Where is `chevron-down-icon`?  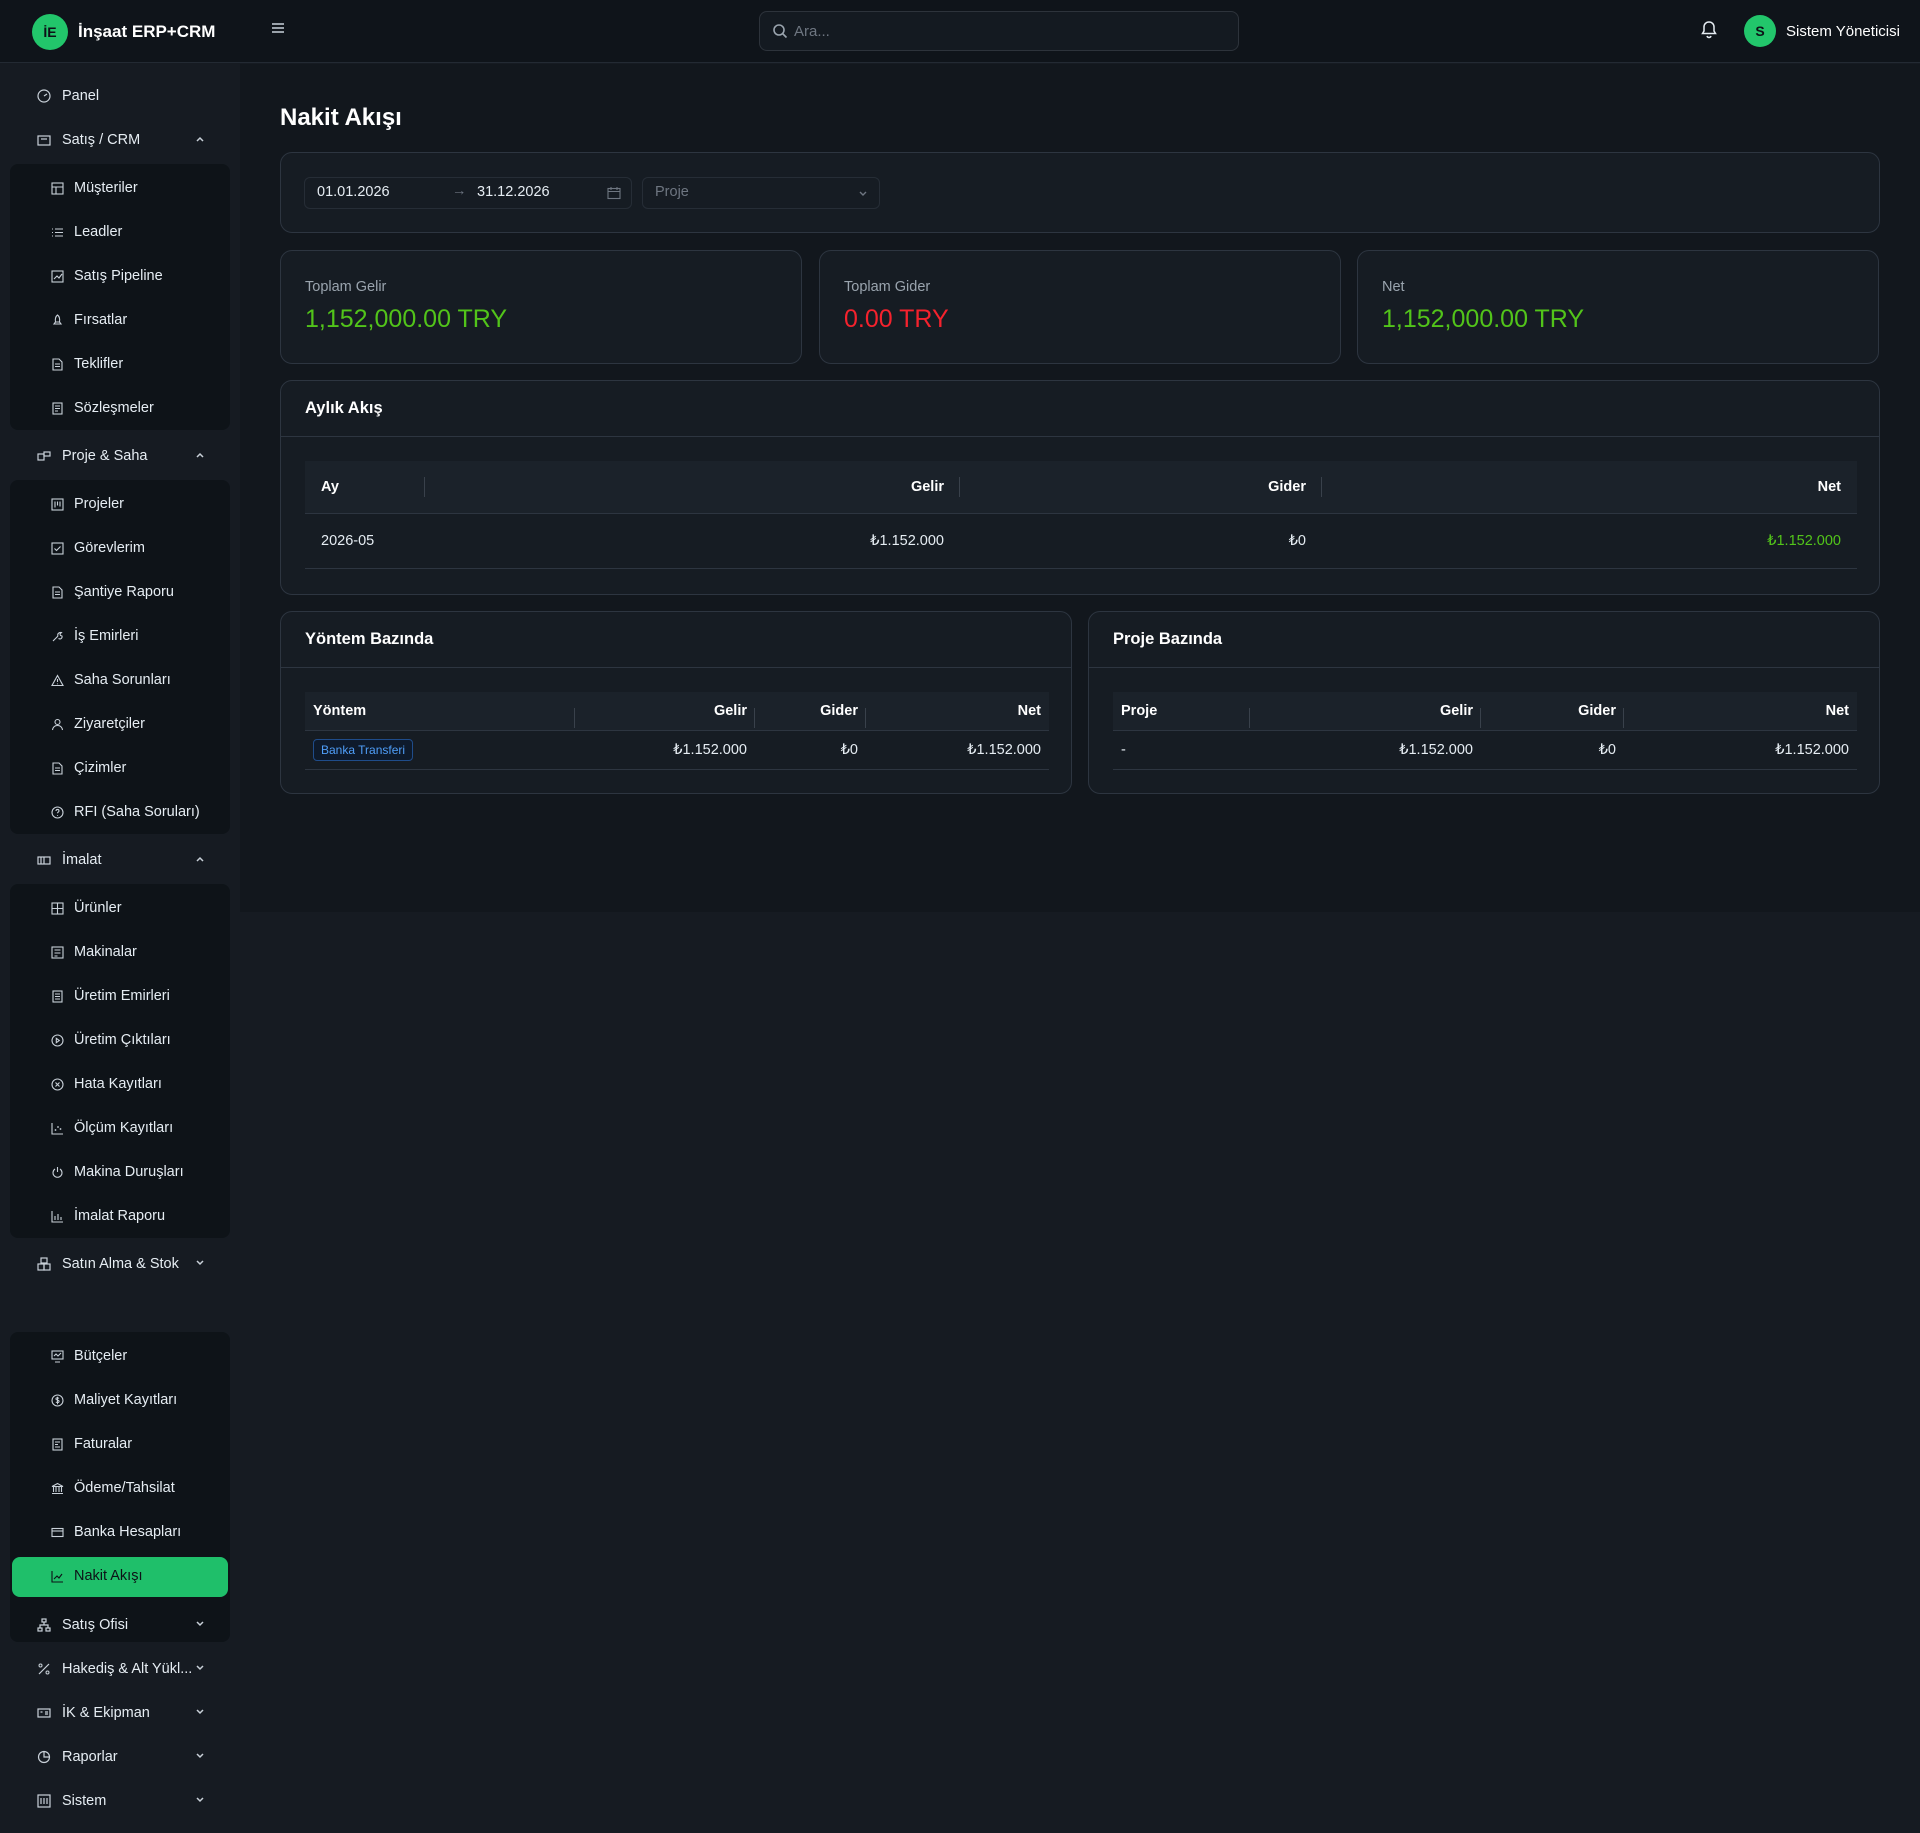 chevron-down-icon is located at coordinates (200, 1712).